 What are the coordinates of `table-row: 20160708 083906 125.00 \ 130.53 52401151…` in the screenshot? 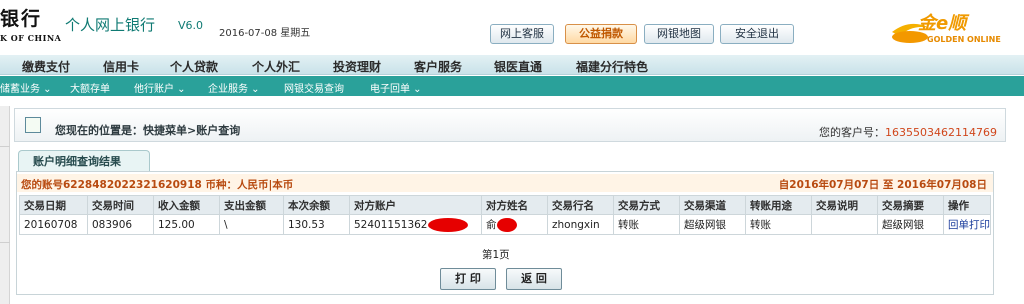 It's located at (505, 224).